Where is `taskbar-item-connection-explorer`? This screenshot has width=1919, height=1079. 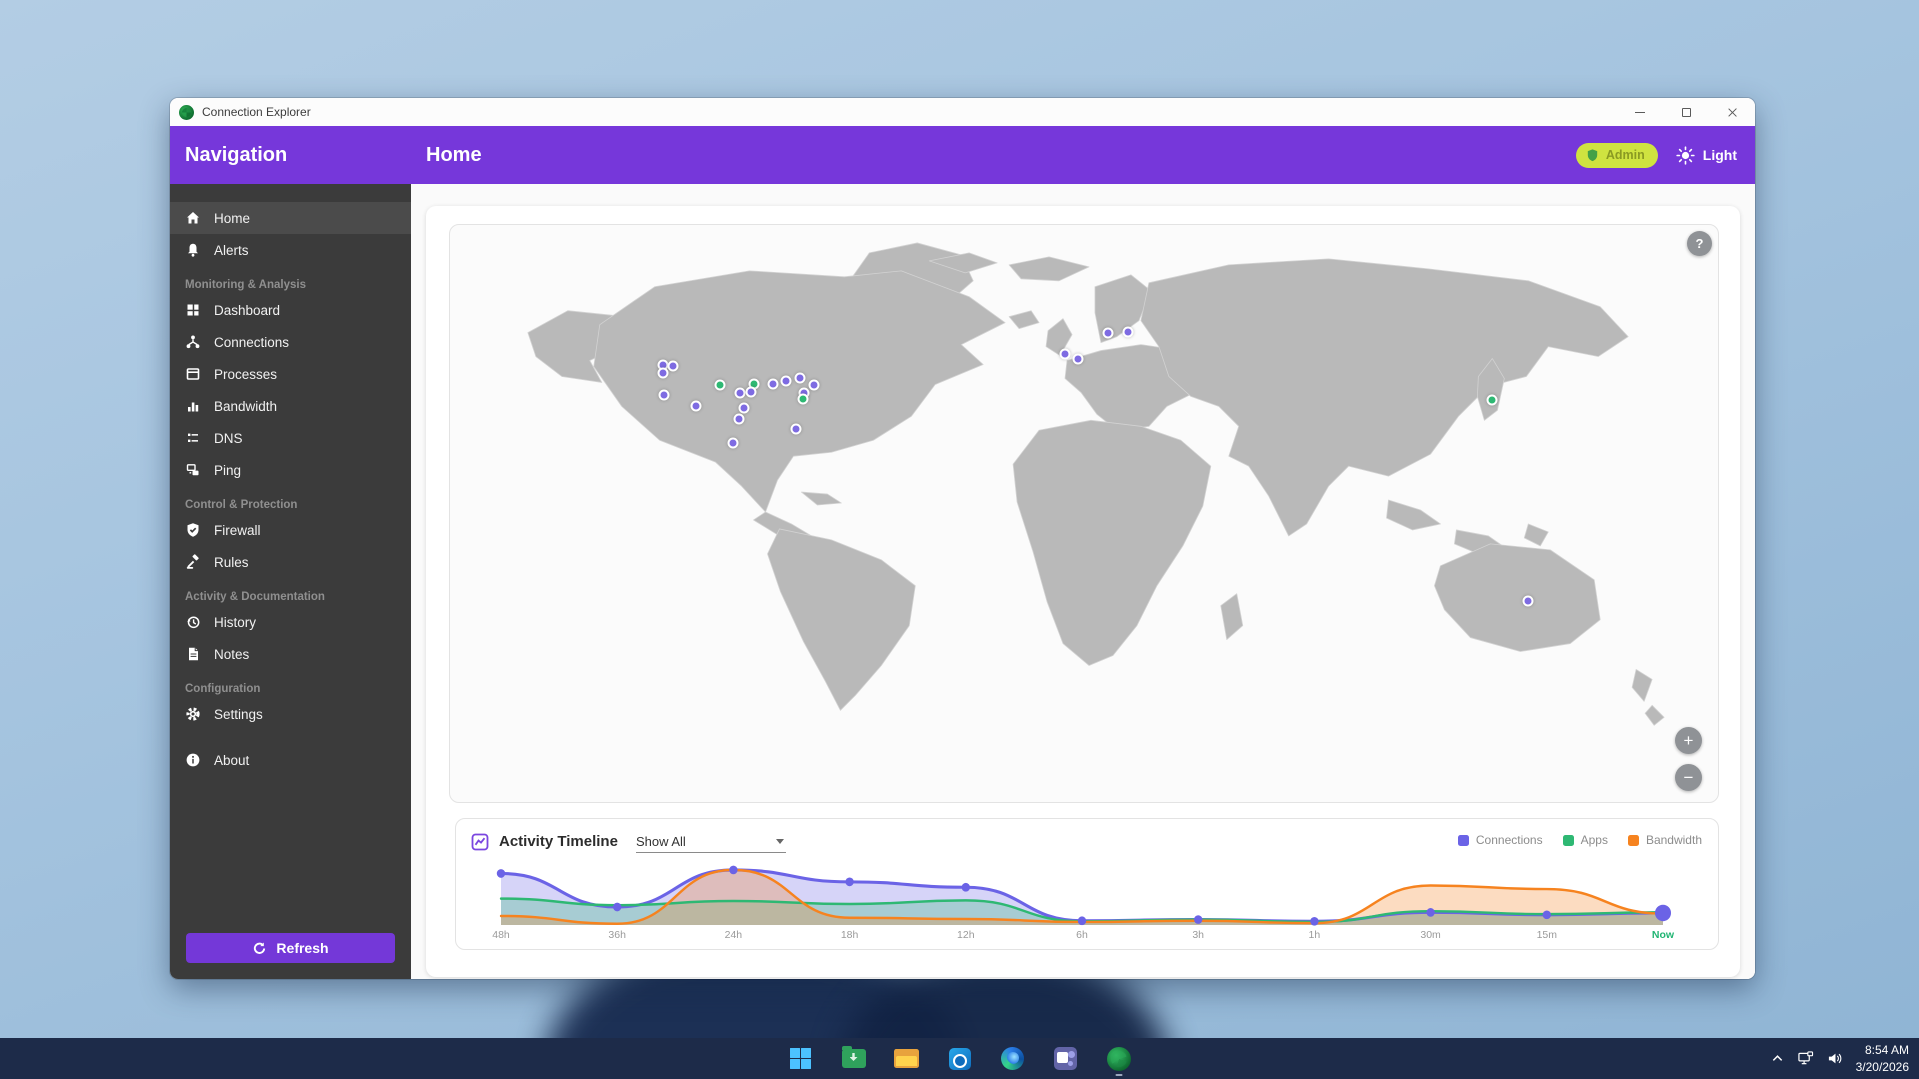
taskbar-item-connection-explorer is located at coordinates (1119, 1058).